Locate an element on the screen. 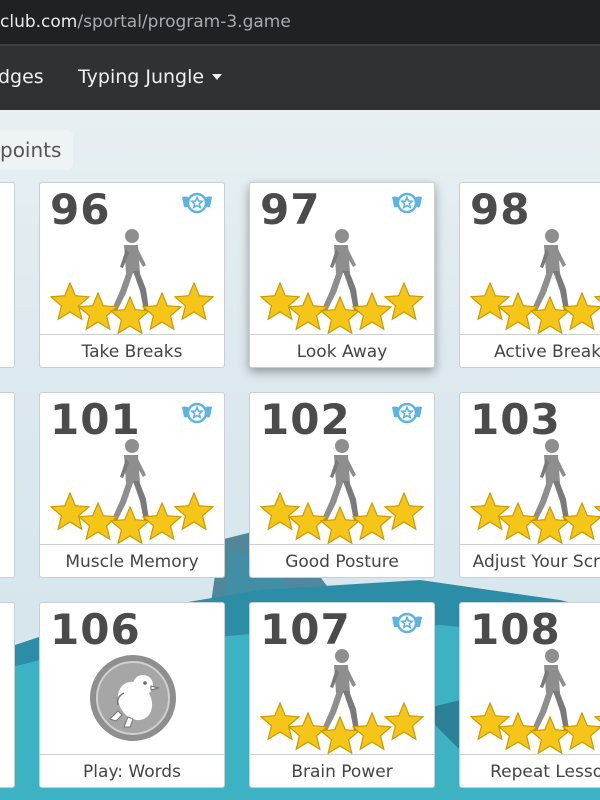 The height and width of the screenshot is (800, 600). lesson-card: 103Adjust Your Screen is located at coordinates (529, 485).